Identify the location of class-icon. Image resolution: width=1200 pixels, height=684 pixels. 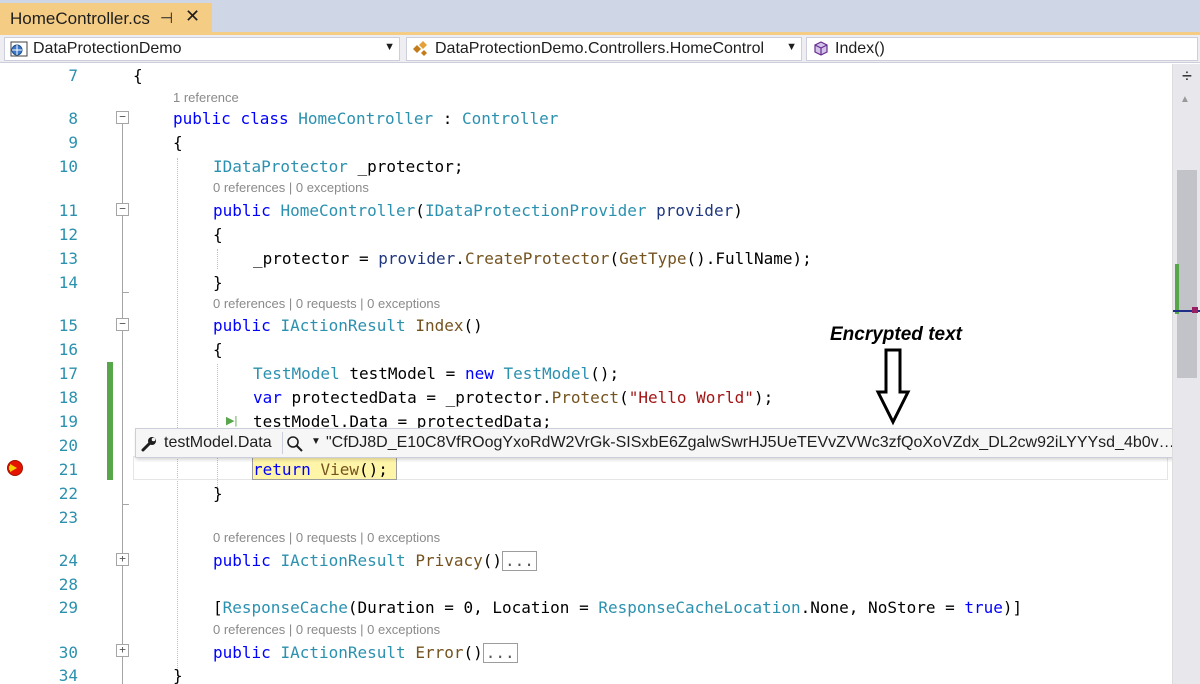
(420, 48).